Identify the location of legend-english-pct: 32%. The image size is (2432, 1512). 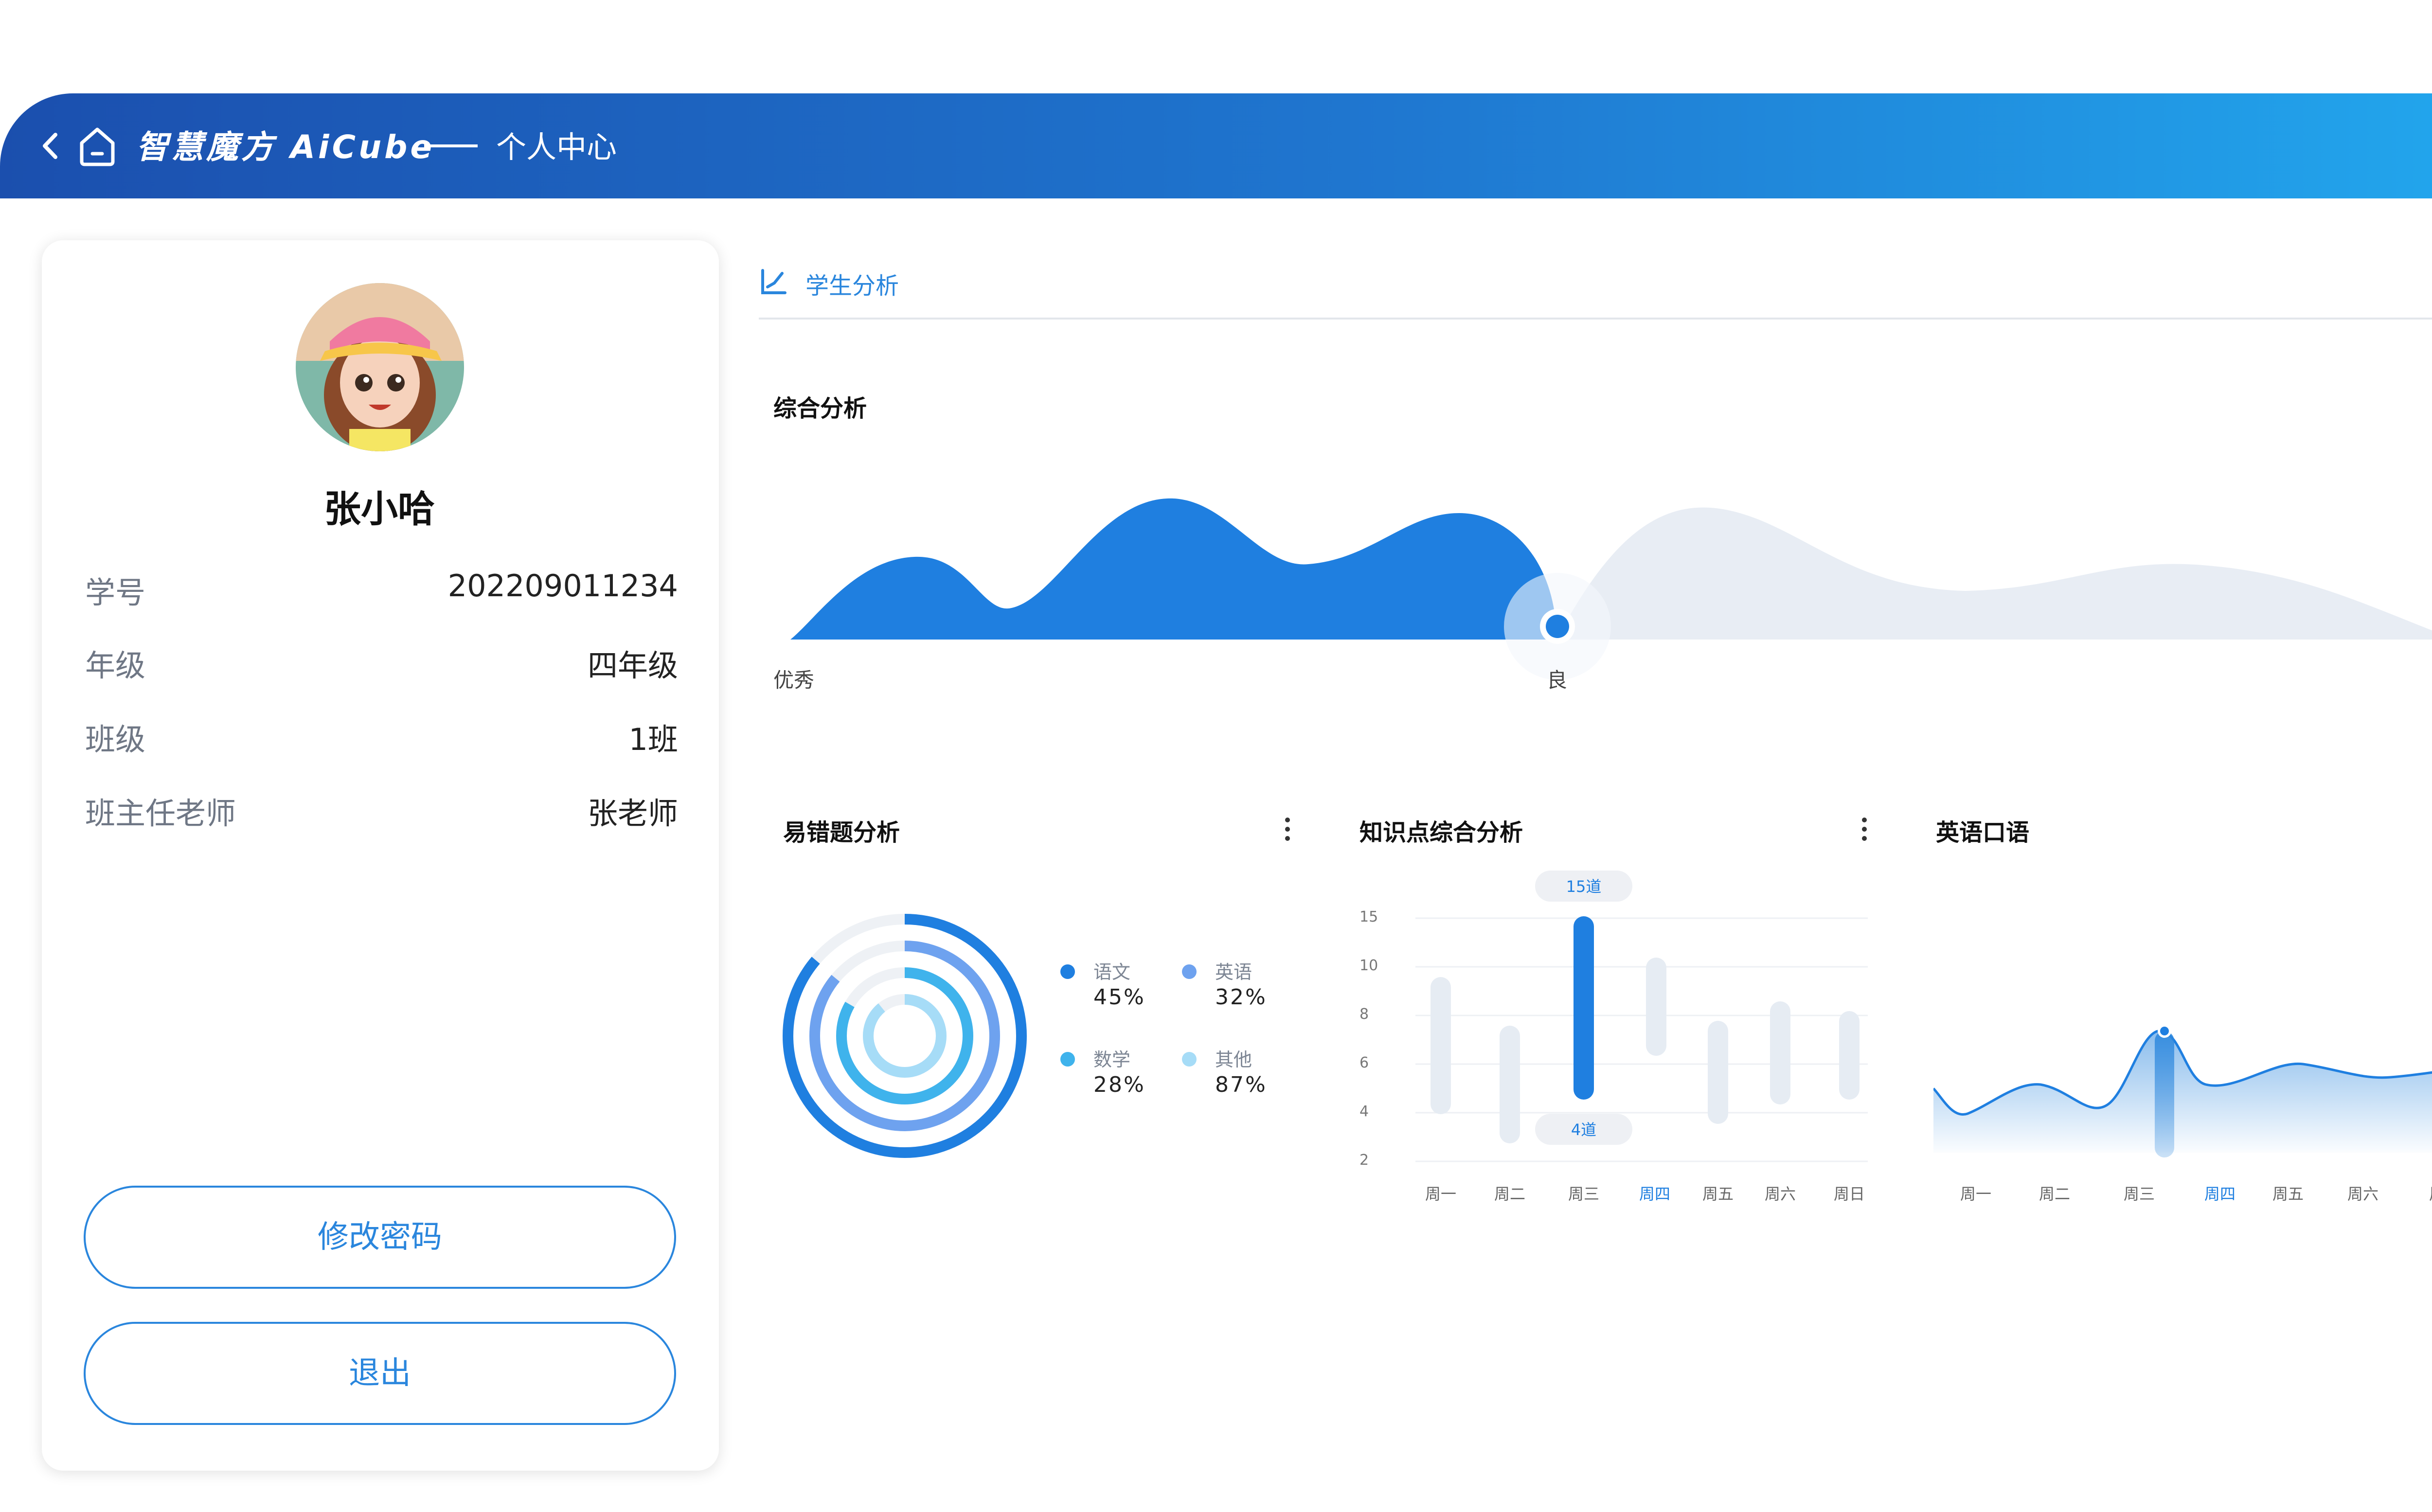
(1241, 997).